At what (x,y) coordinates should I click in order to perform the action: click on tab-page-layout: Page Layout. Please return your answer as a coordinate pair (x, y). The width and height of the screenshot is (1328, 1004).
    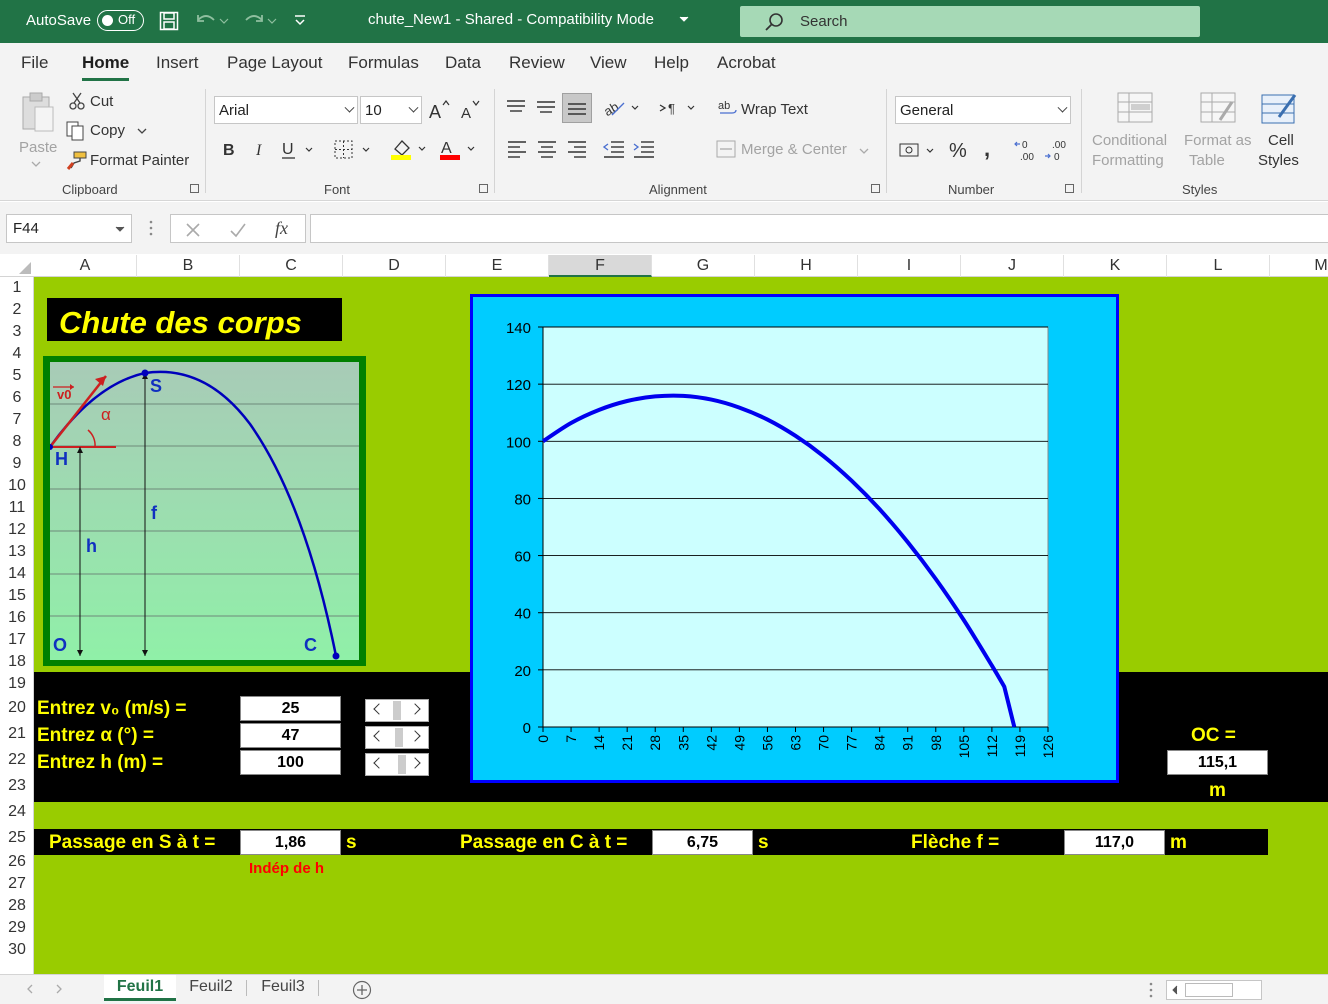
    Looking at the image, I should click on (274, 63).